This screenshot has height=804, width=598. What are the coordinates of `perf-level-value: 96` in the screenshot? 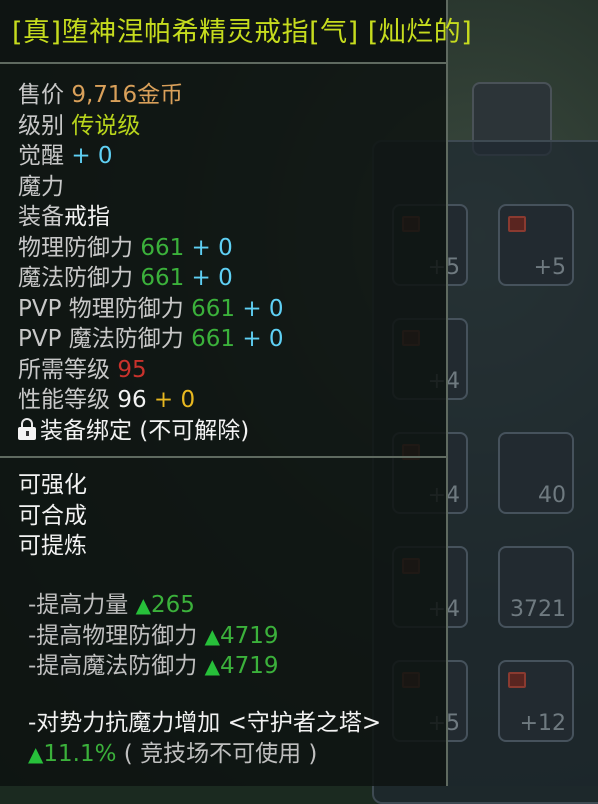 It's located at (132, 400).